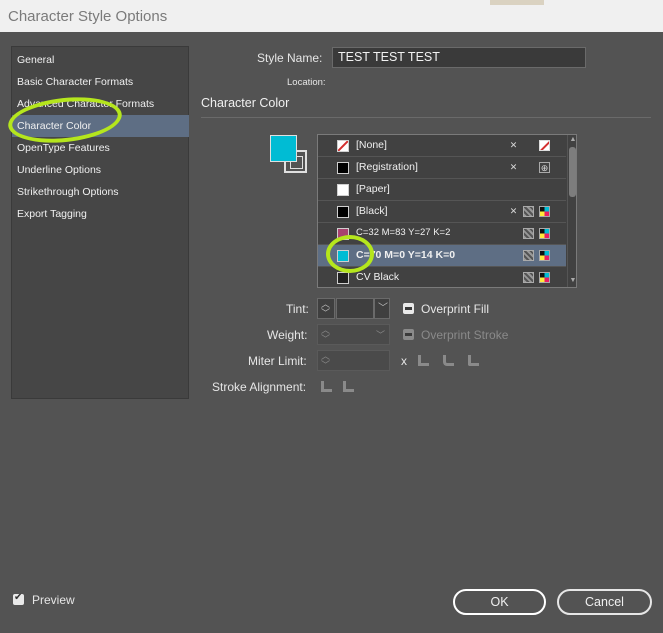 This screenshot has height=633, width=663. Describe the element at coordinates (442, 146) in the screenshot. I see `swatch-row-none: [None] ✕` at that location.